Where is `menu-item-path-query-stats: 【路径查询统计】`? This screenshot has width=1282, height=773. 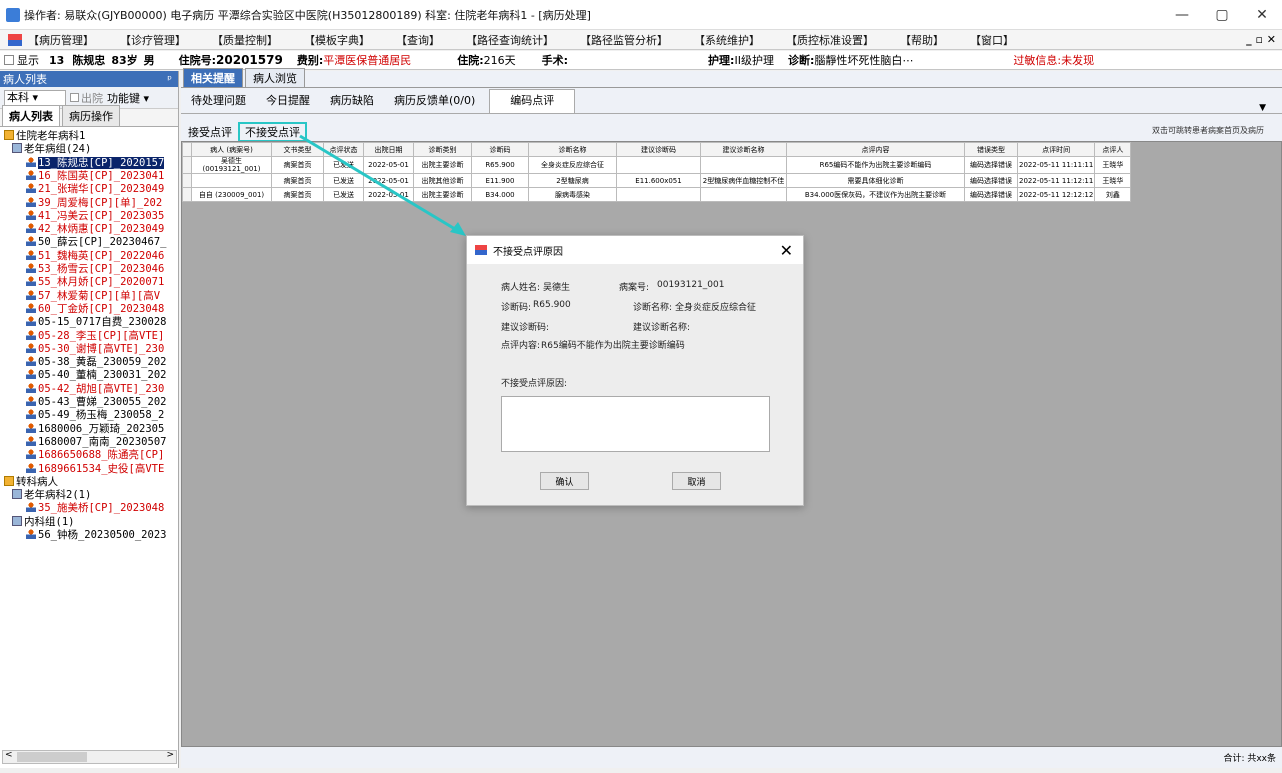
menu-item-path-query-stats: 【路径查询统计】 is located at coordinates (510, 40).